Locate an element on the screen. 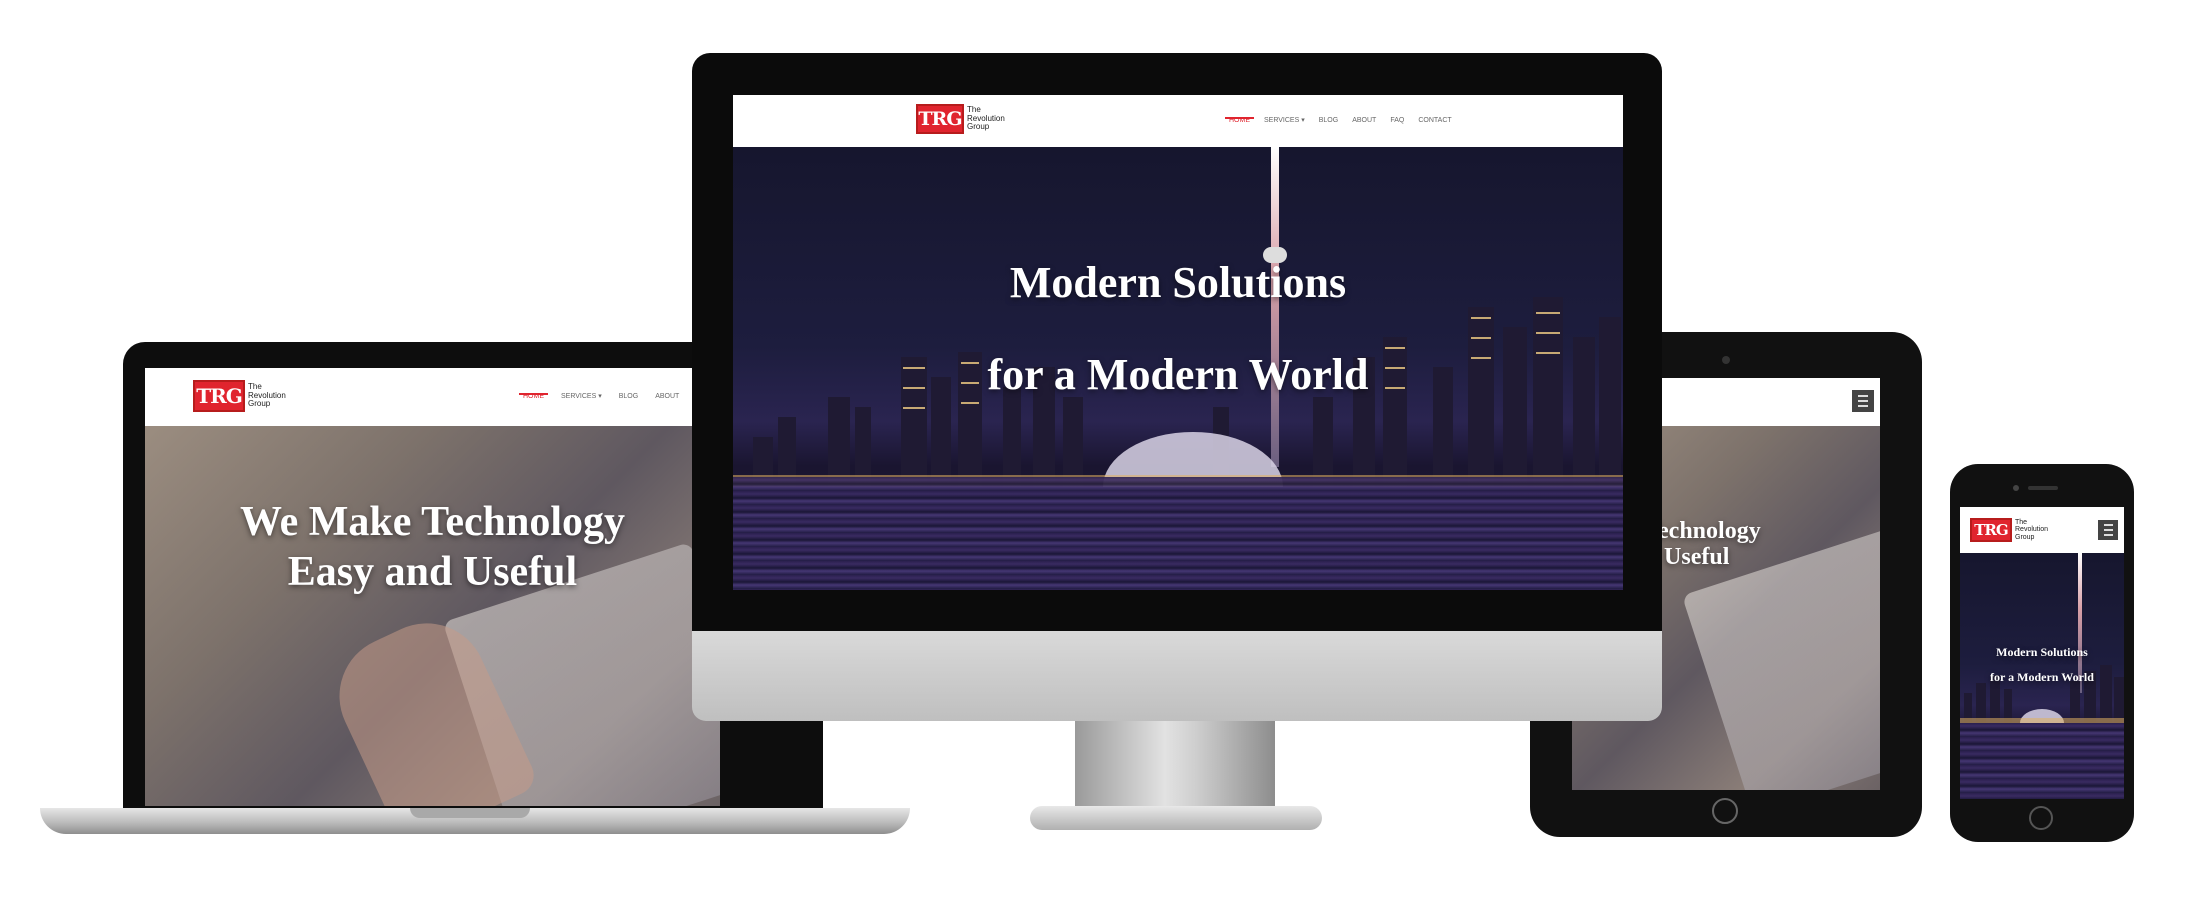 The image size is (2200, 900). nav-faq: FAQ is located at coordinates (1397, 120).